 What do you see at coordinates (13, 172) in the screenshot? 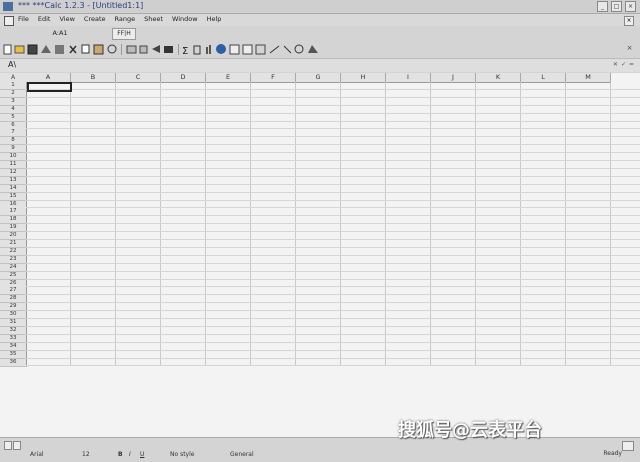
I see `row-header: 12` at bounding box center [13, 172].